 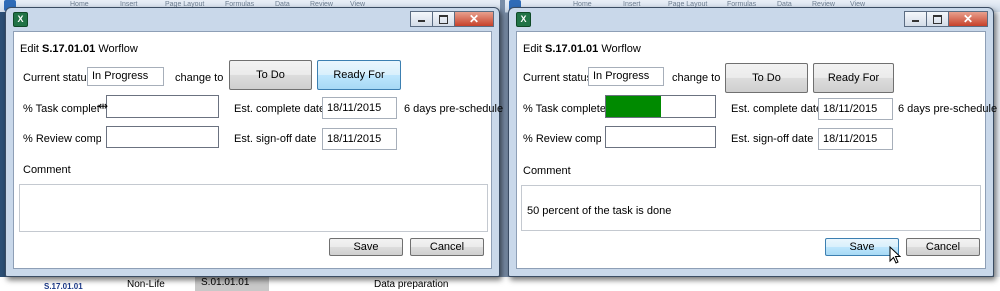 What do you see at coordinates (146, 284) in the screenshot?
I see `sheet-cell-desc: Non-Life` at bounding box center [146, 284].